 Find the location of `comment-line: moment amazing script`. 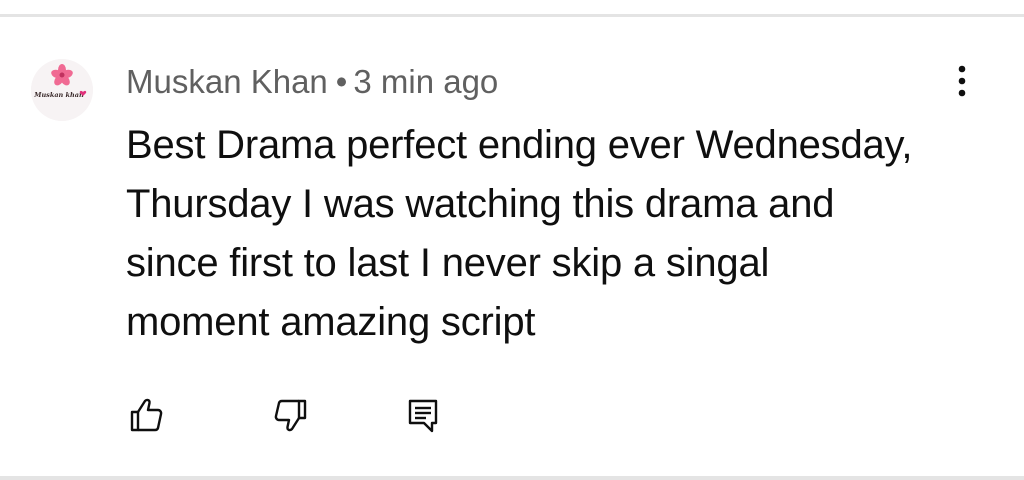

comment-line: moment amazing script is located at coordinates (331, 322).